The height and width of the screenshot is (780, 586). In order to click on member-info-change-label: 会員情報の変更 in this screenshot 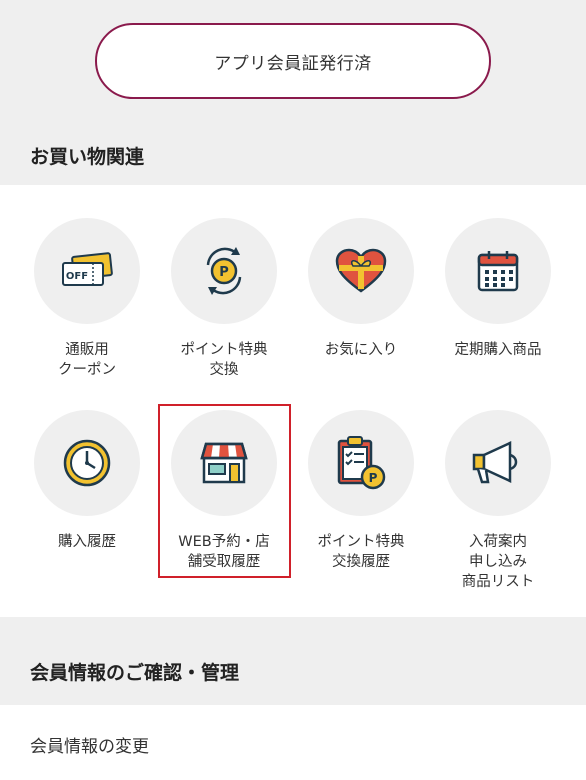, I will do `click(89, 747)`.